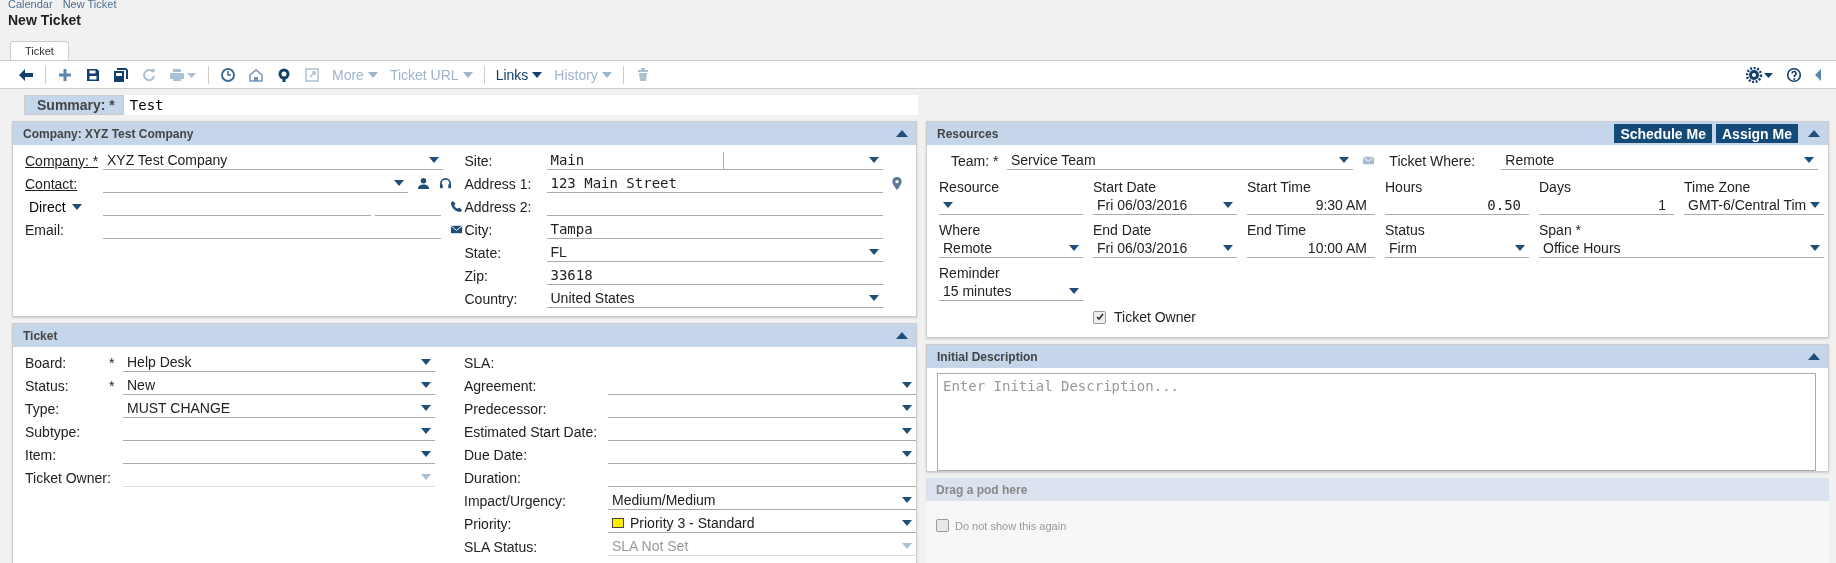  Describe the element at coordinates (45, 229) in the screenshot. I see `field-label: Email:` at that location.